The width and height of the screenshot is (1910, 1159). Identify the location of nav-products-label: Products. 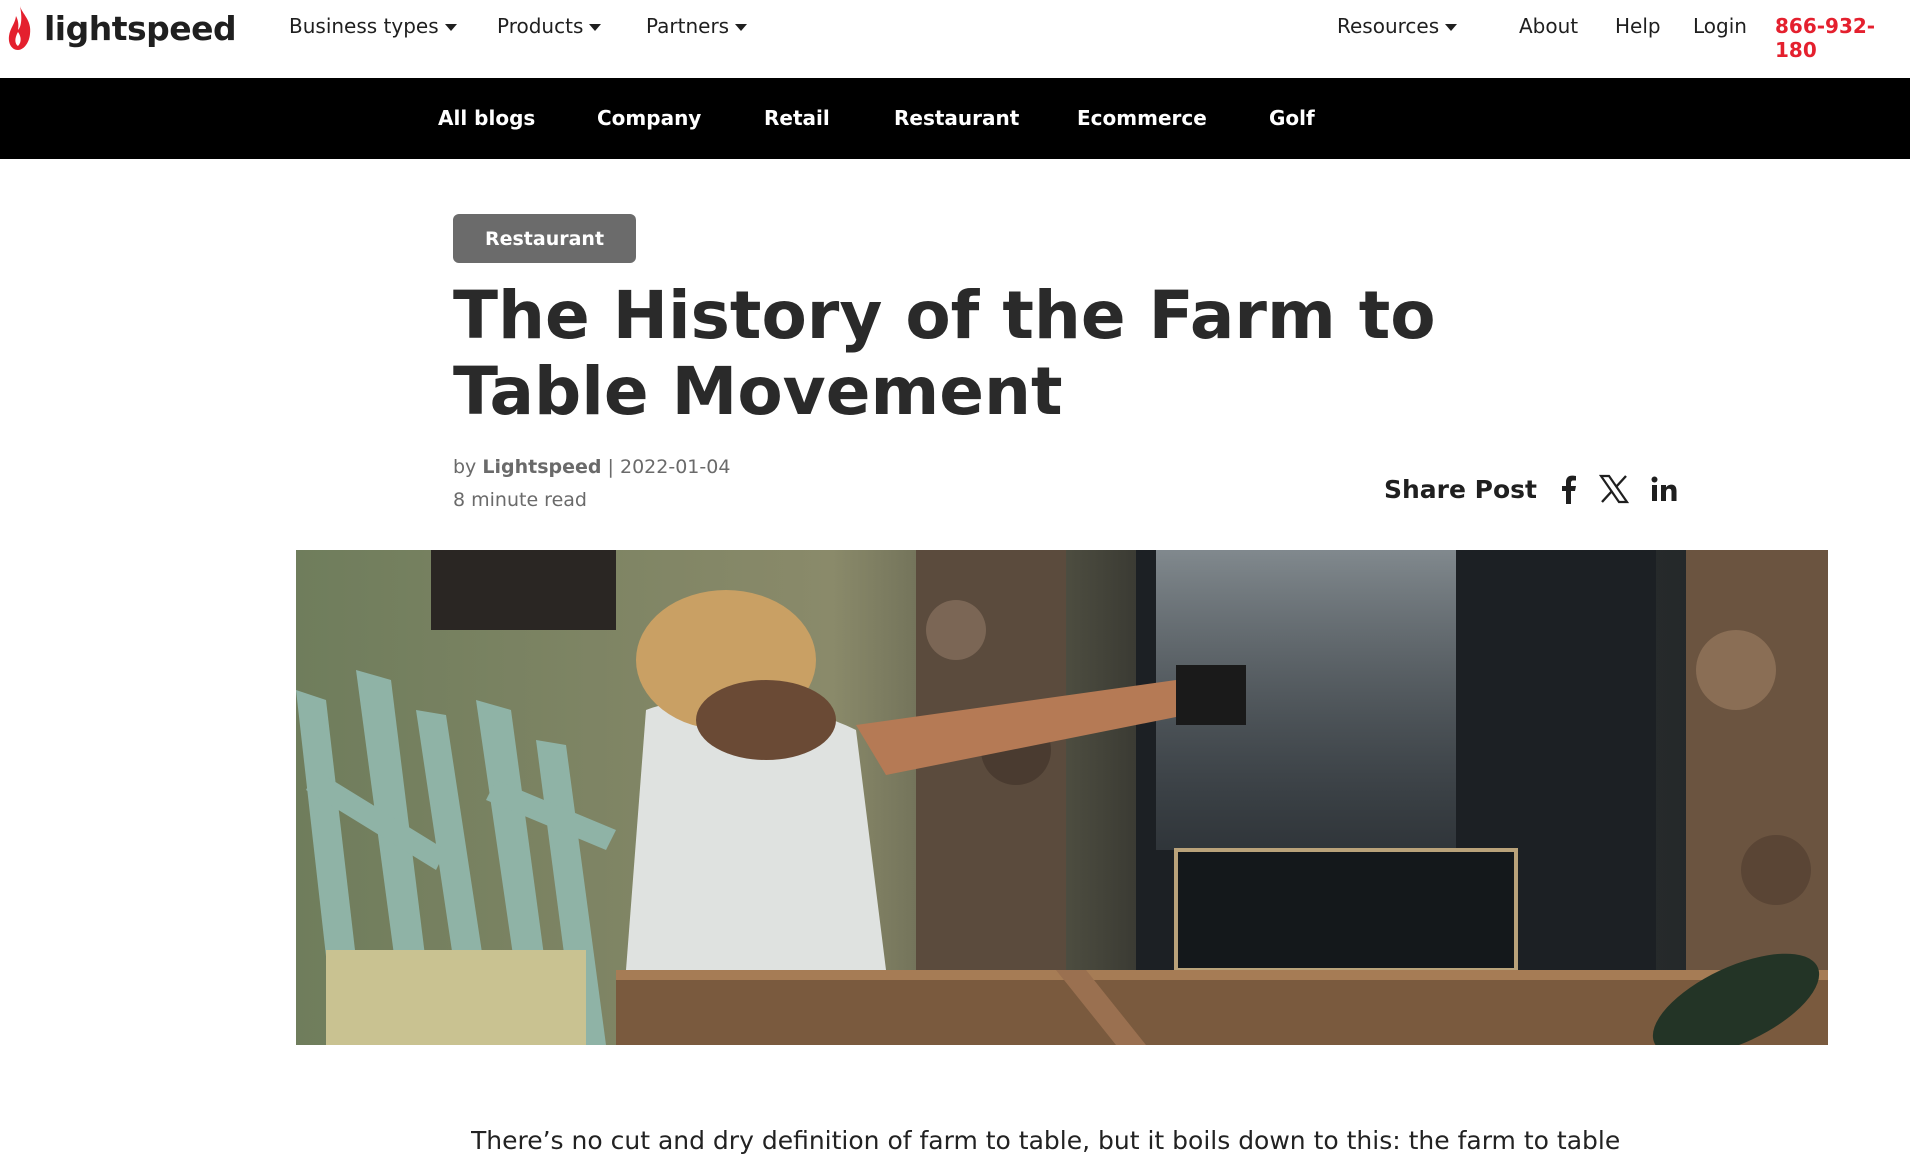
(540, 26).